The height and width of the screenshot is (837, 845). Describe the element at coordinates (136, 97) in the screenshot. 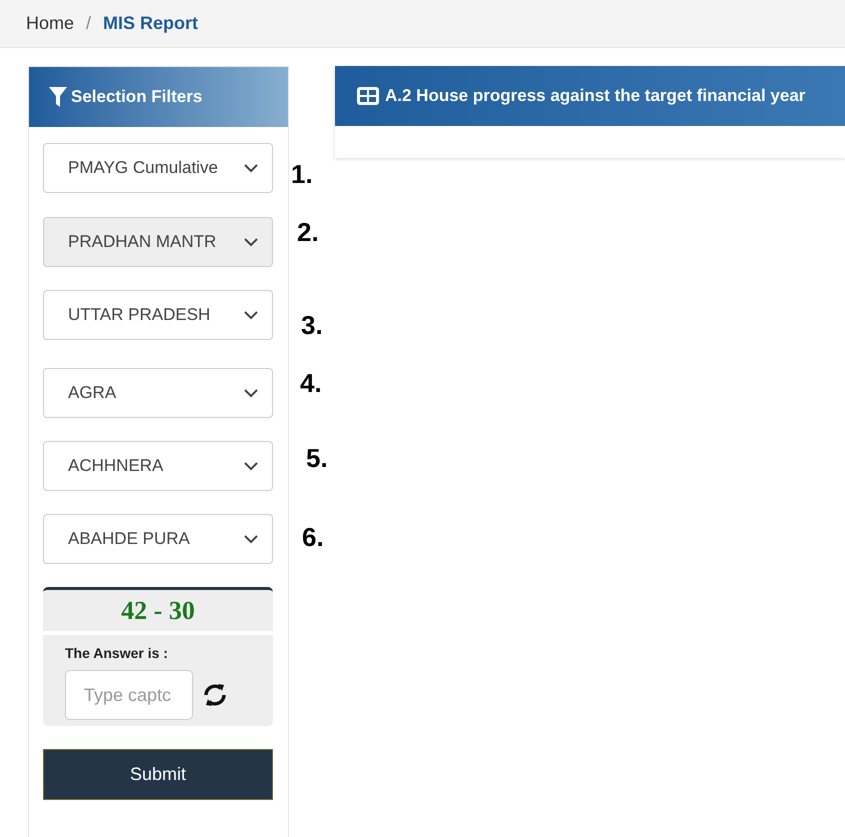

I see `panel-title: Selection Filters` at that location.